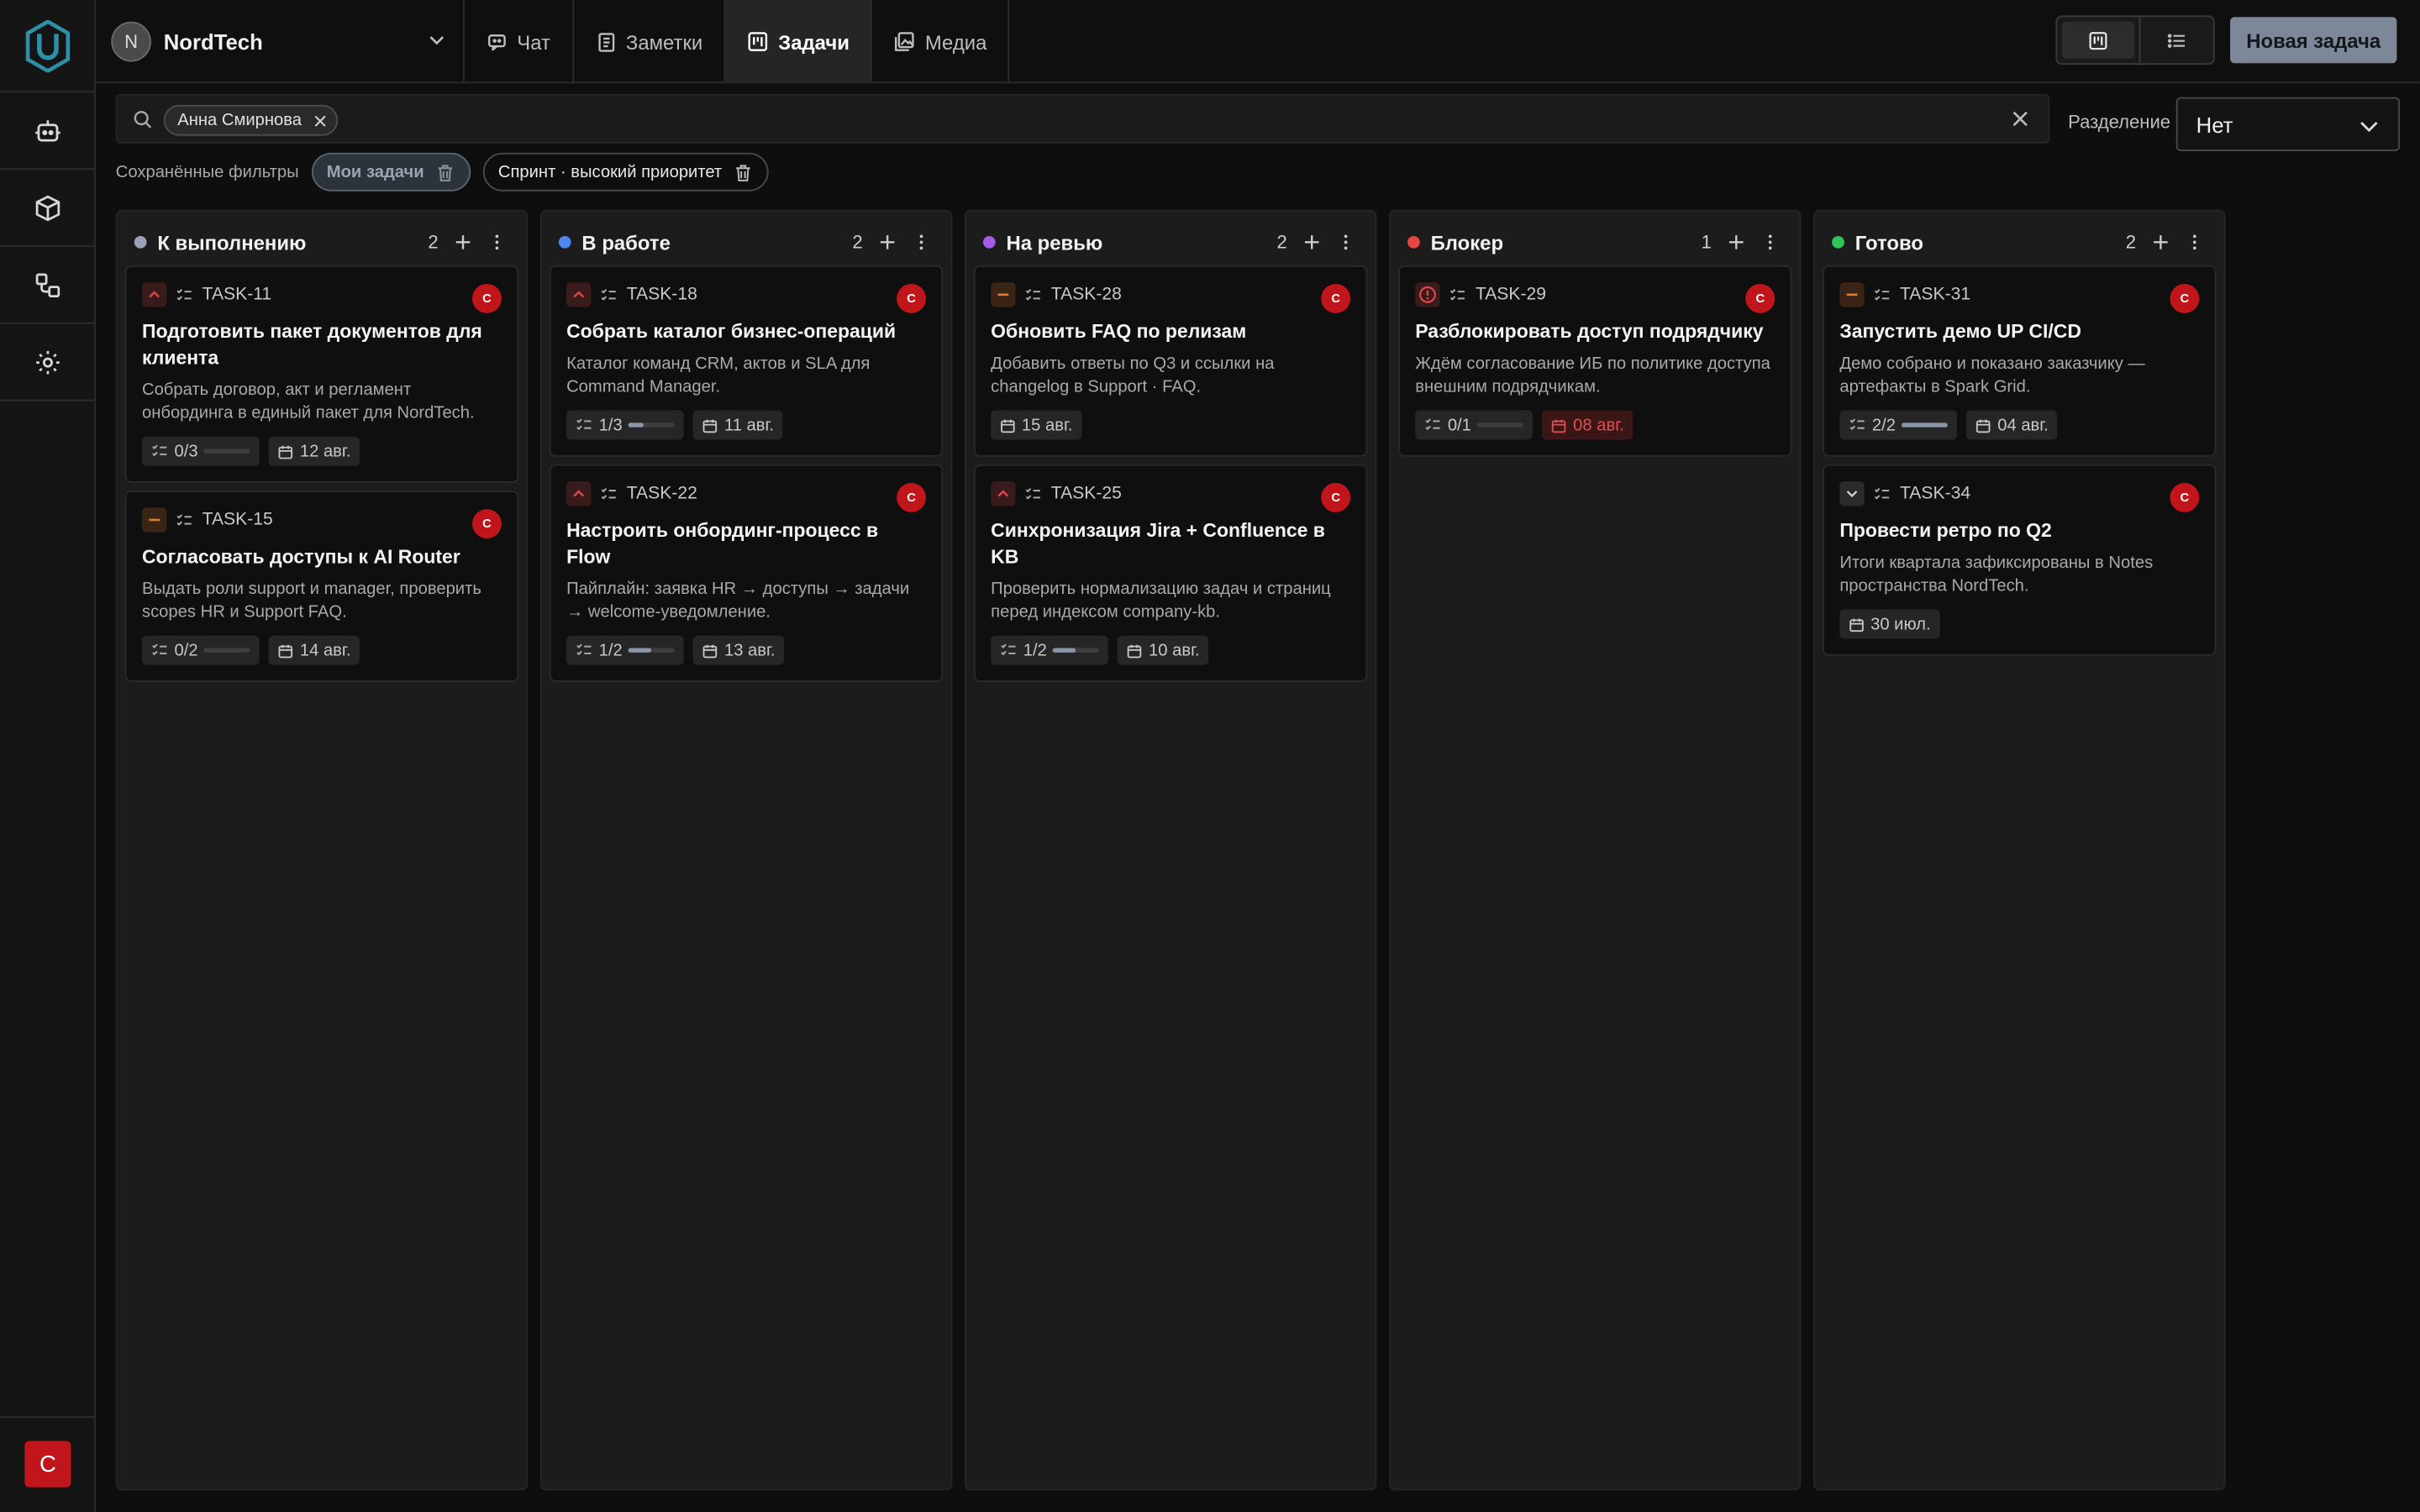  I want to click on task-id: TASK-11, so click(237, 294).